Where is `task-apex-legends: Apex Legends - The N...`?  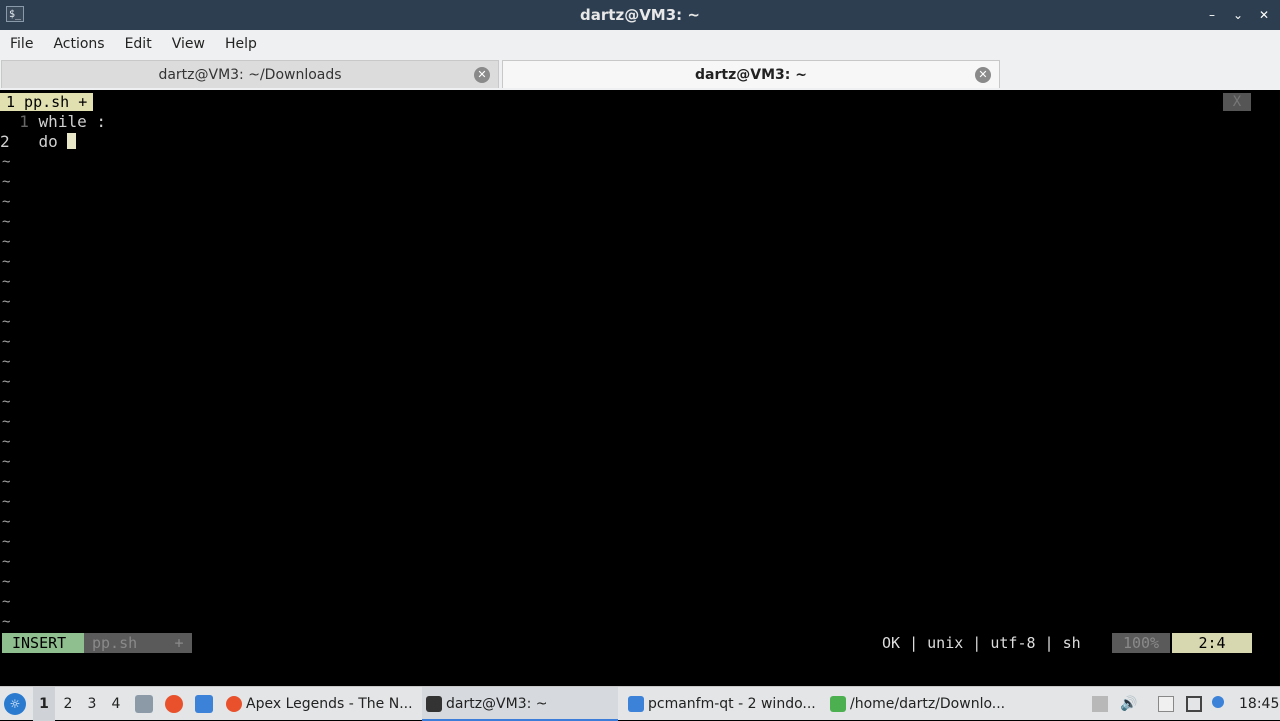 task-apex-legends: Apex Legends - The N... is located at coordinates (320, 704).